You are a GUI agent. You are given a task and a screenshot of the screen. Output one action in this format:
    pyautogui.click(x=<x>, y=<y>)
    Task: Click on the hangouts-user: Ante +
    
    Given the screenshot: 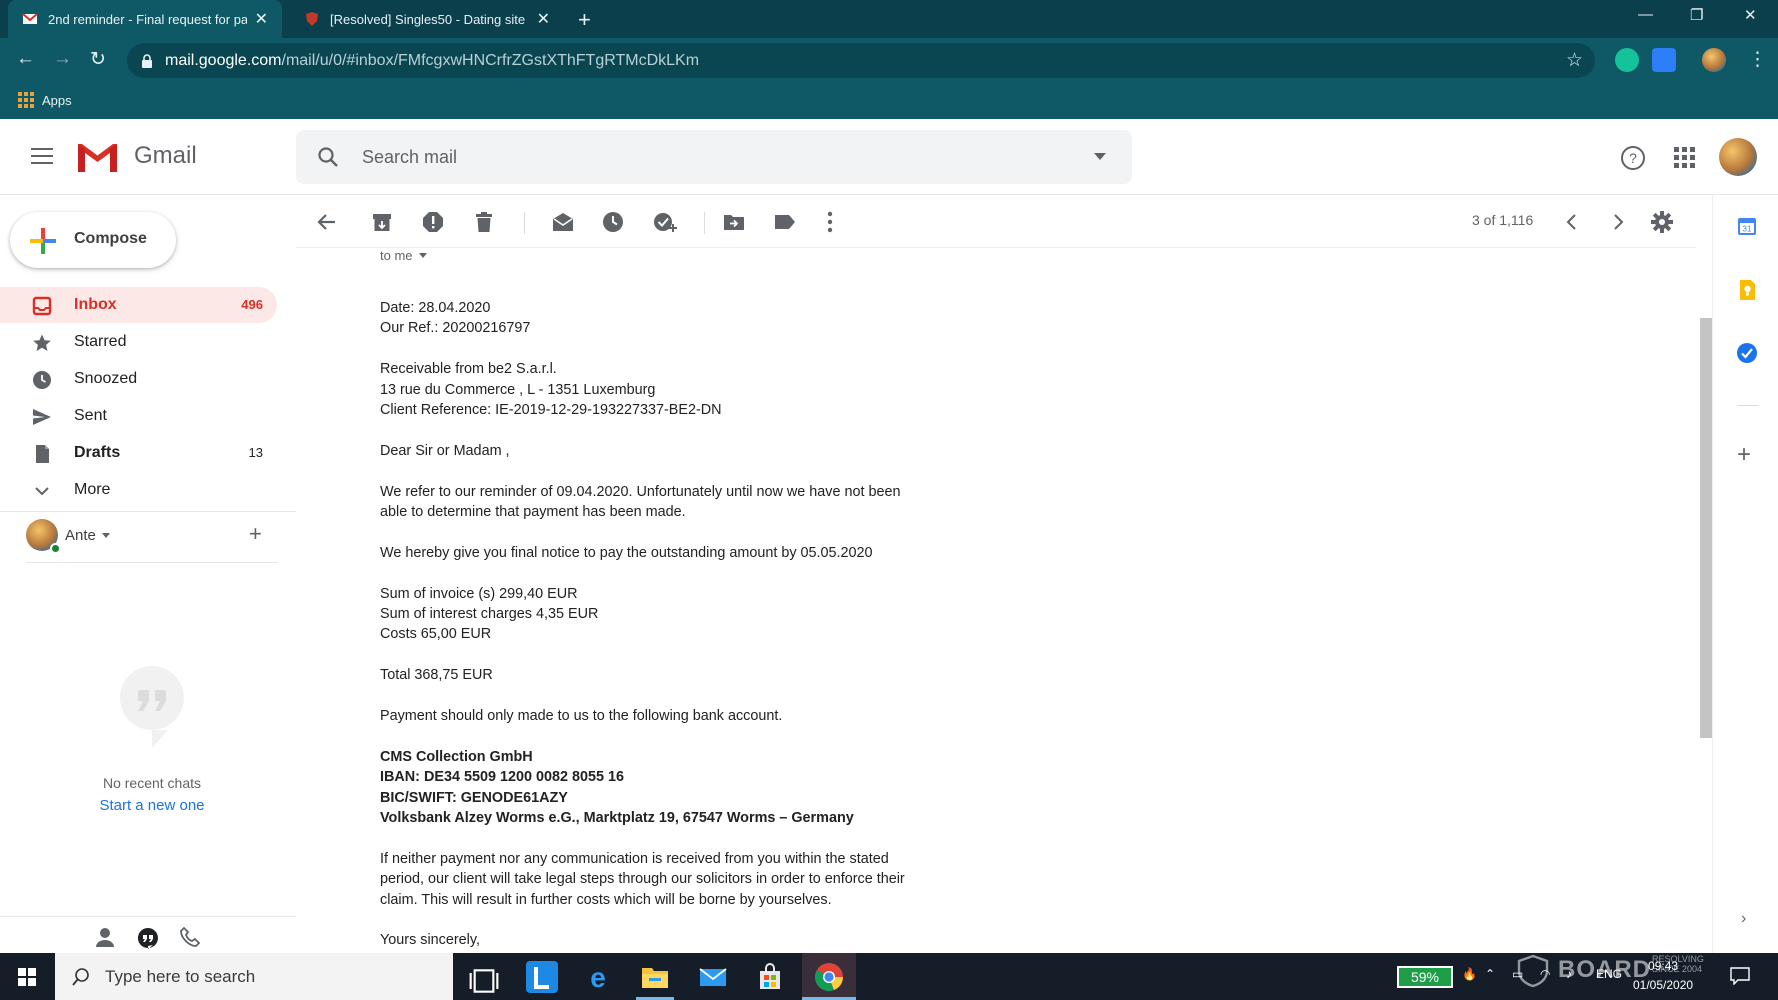 What is the action you would take?
    pyautogui.click(x=151, y=536)
    